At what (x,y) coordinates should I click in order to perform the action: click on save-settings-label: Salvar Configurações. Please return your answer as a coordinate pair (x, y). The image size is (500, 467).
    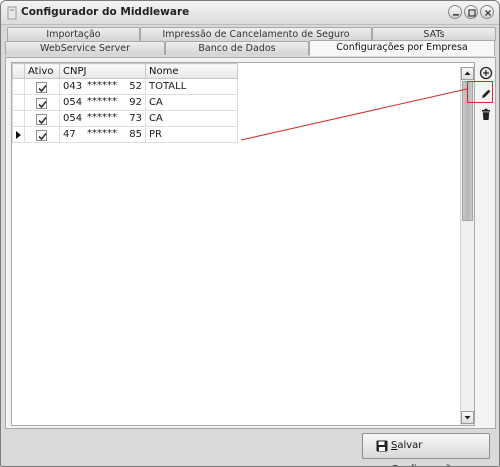
    Looking at the image, I should click on (440, 450).